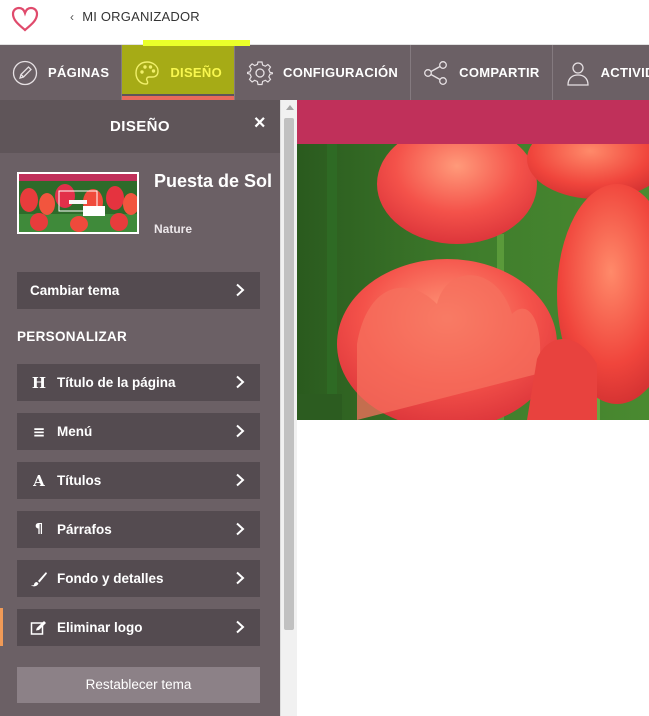 The width and height of the screenshot is (649, 716). What do you see at coordinates (75, 290) in the screenshot?
I see `change-theme-label: Cambiar tema` at bounding box center [75, 290].